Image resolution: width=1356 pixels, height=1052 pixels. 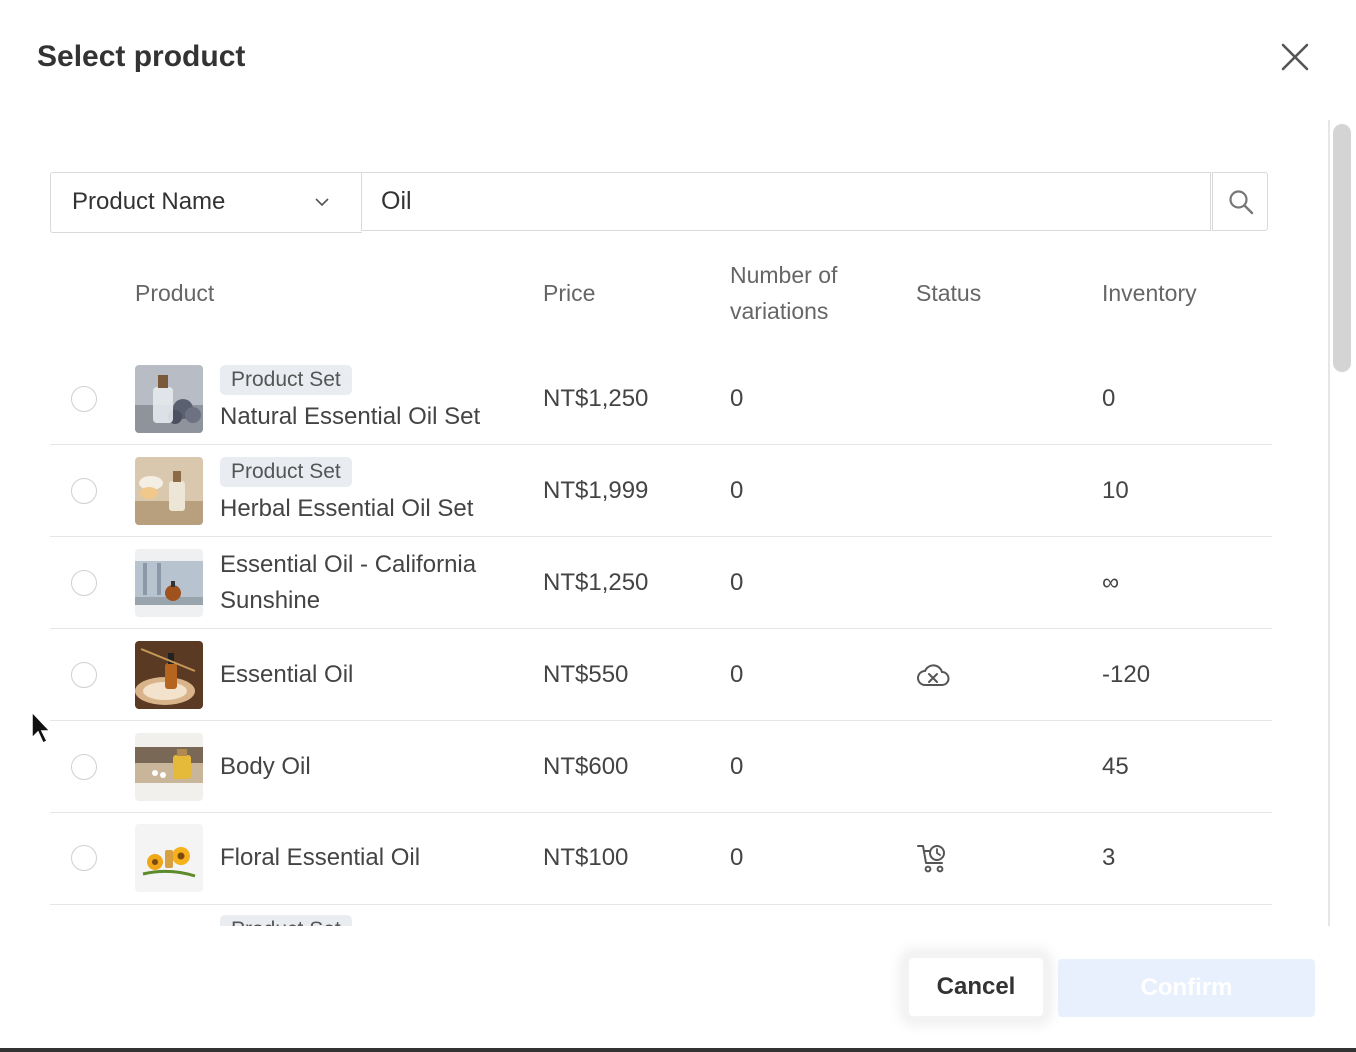 What do you see at coordinates (586, 766) in the screenshot?
I see `product-price: NT$600` at bounding box center [586, 766].